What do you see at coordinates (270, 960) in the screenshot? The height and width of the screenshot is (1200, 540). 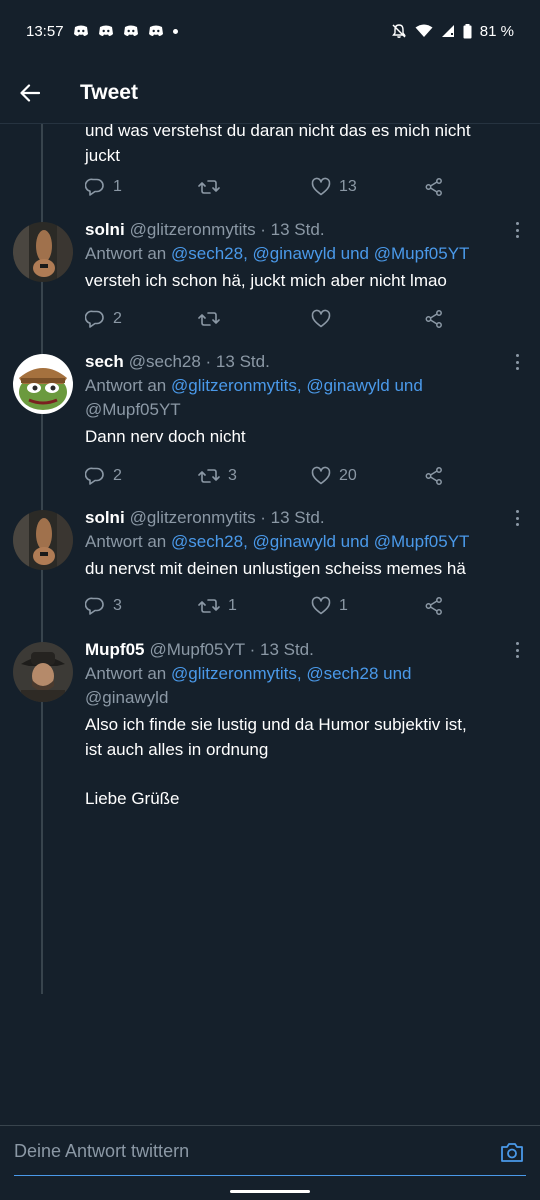 I see `tweet-actions` at bounding box center [270, 960].